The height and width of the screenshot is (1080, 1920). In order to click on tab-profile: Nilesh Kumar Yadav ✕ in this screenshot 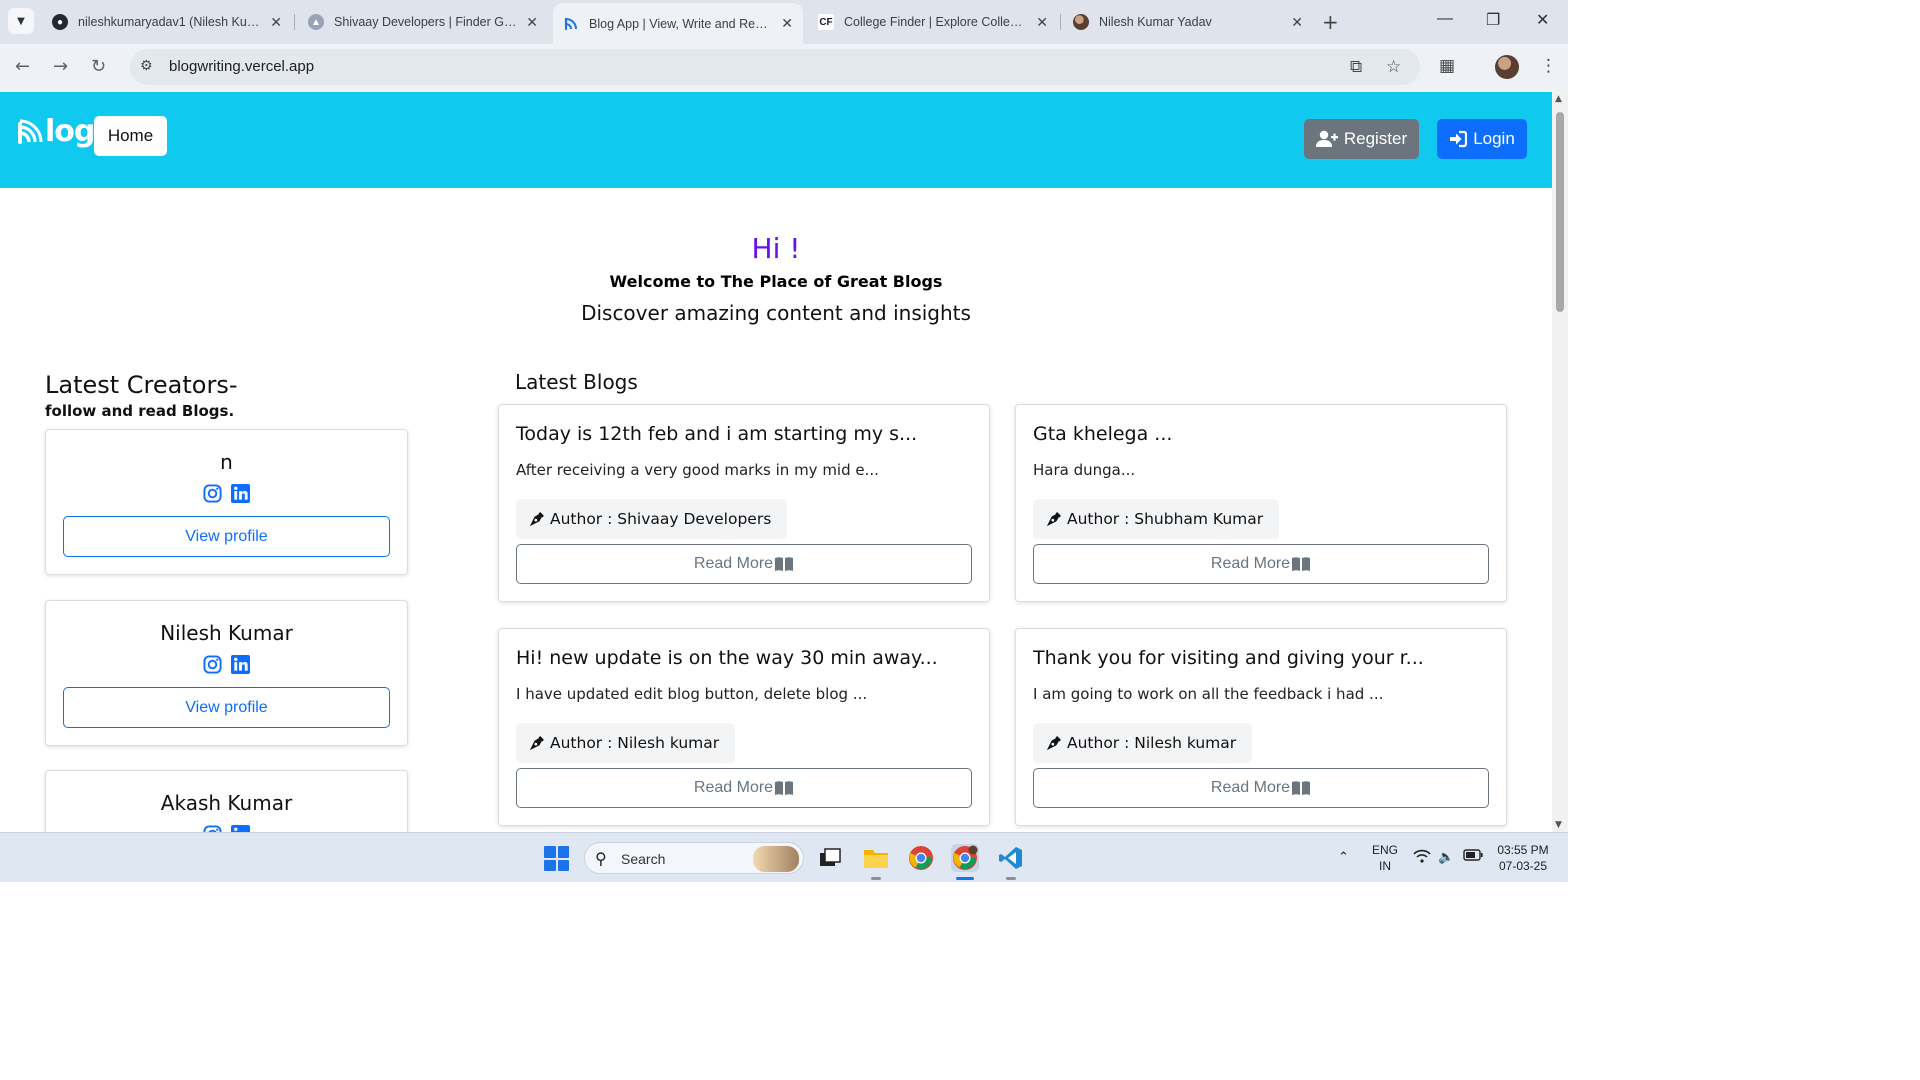, I will do `click(1188, 22)`.